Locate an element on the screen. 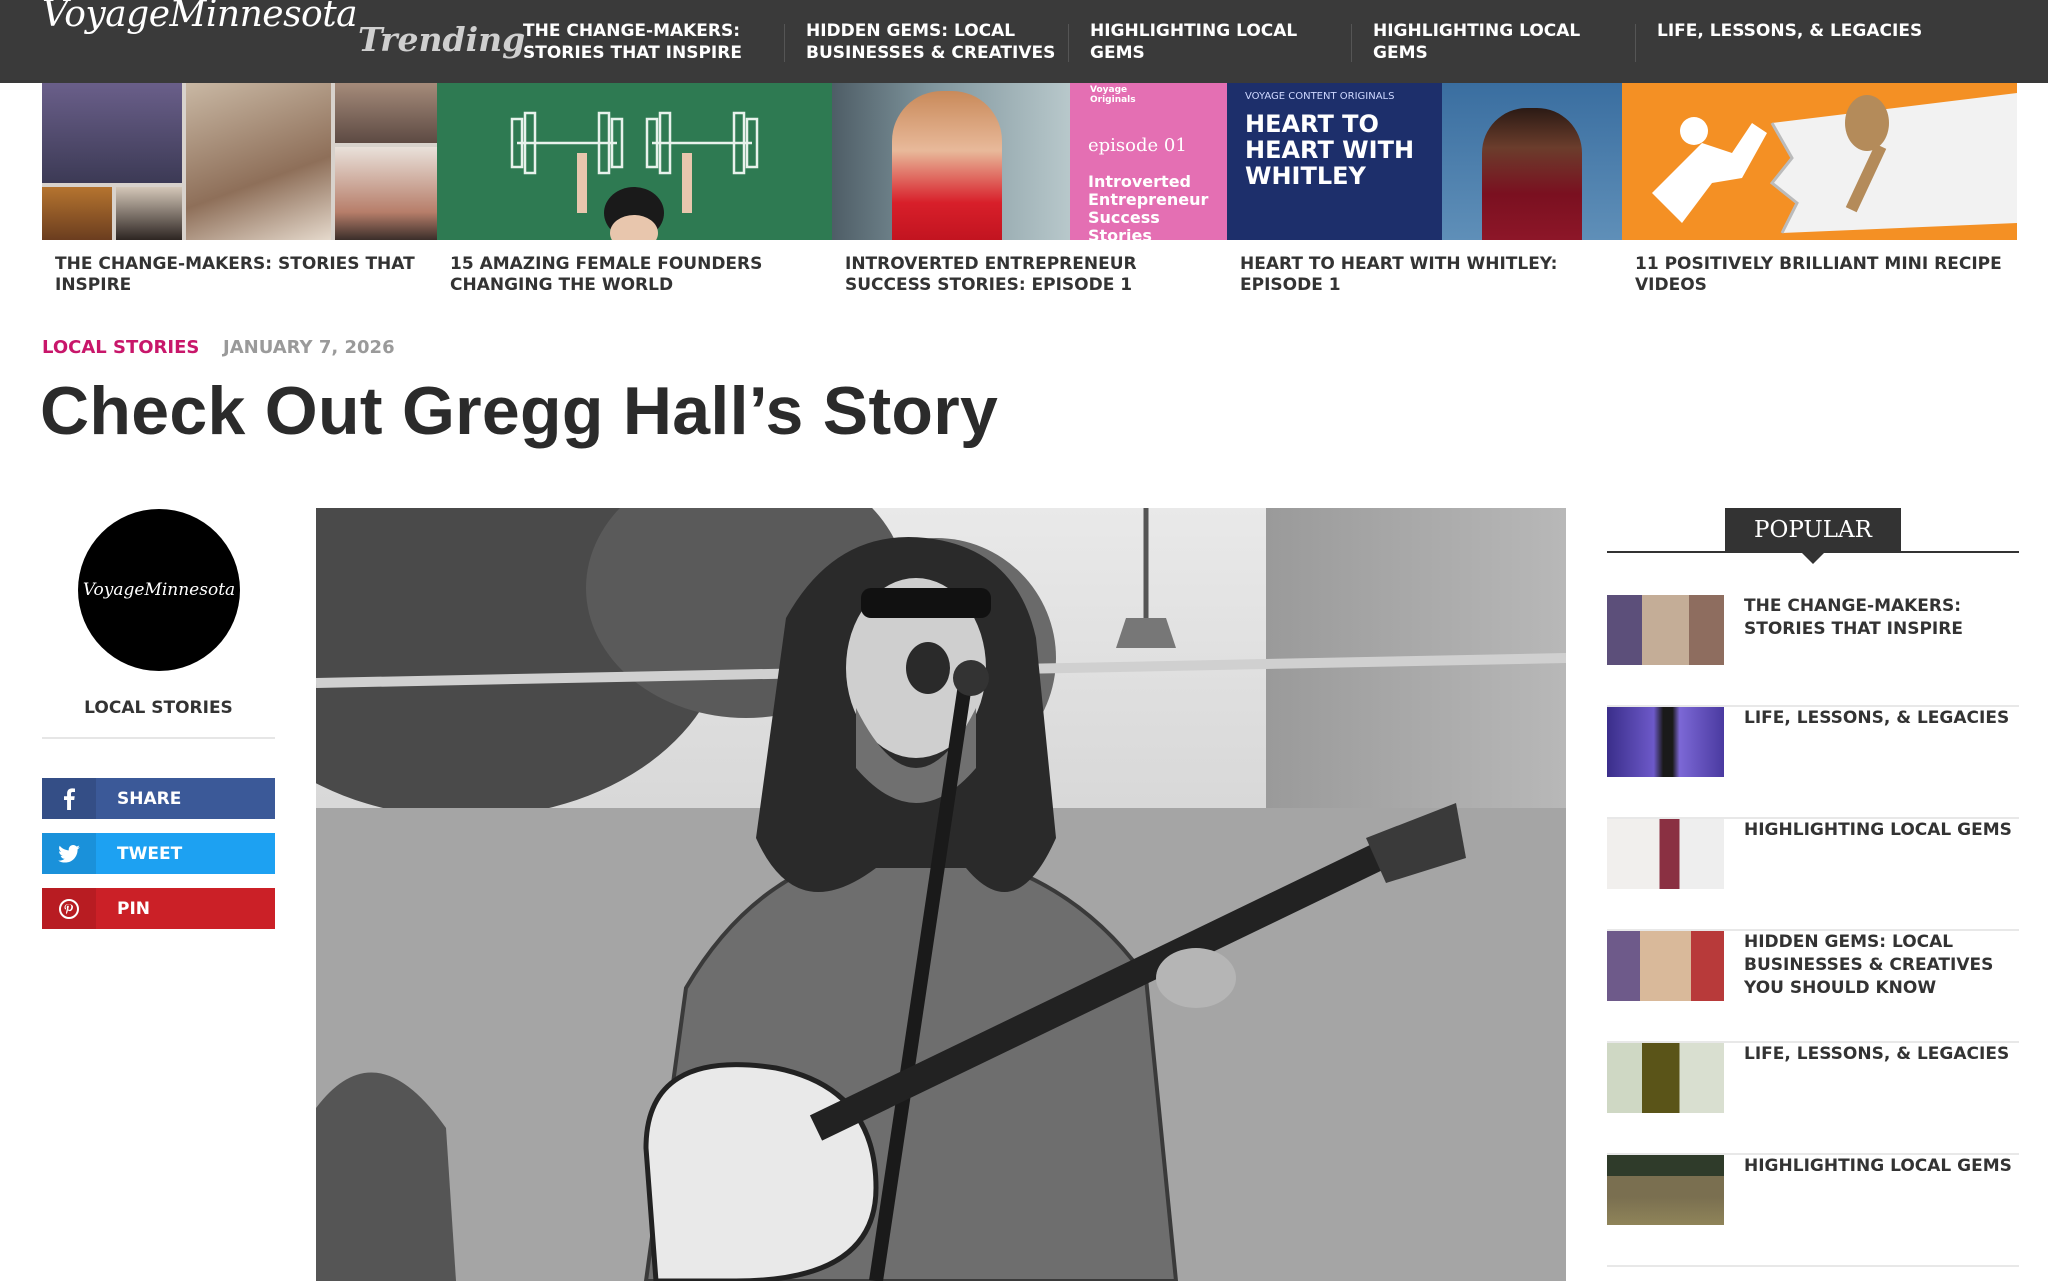 This screenshot has height=1281, width=2048. author-category-link: LOCAL STORIES is located at coordinates (158, 708).